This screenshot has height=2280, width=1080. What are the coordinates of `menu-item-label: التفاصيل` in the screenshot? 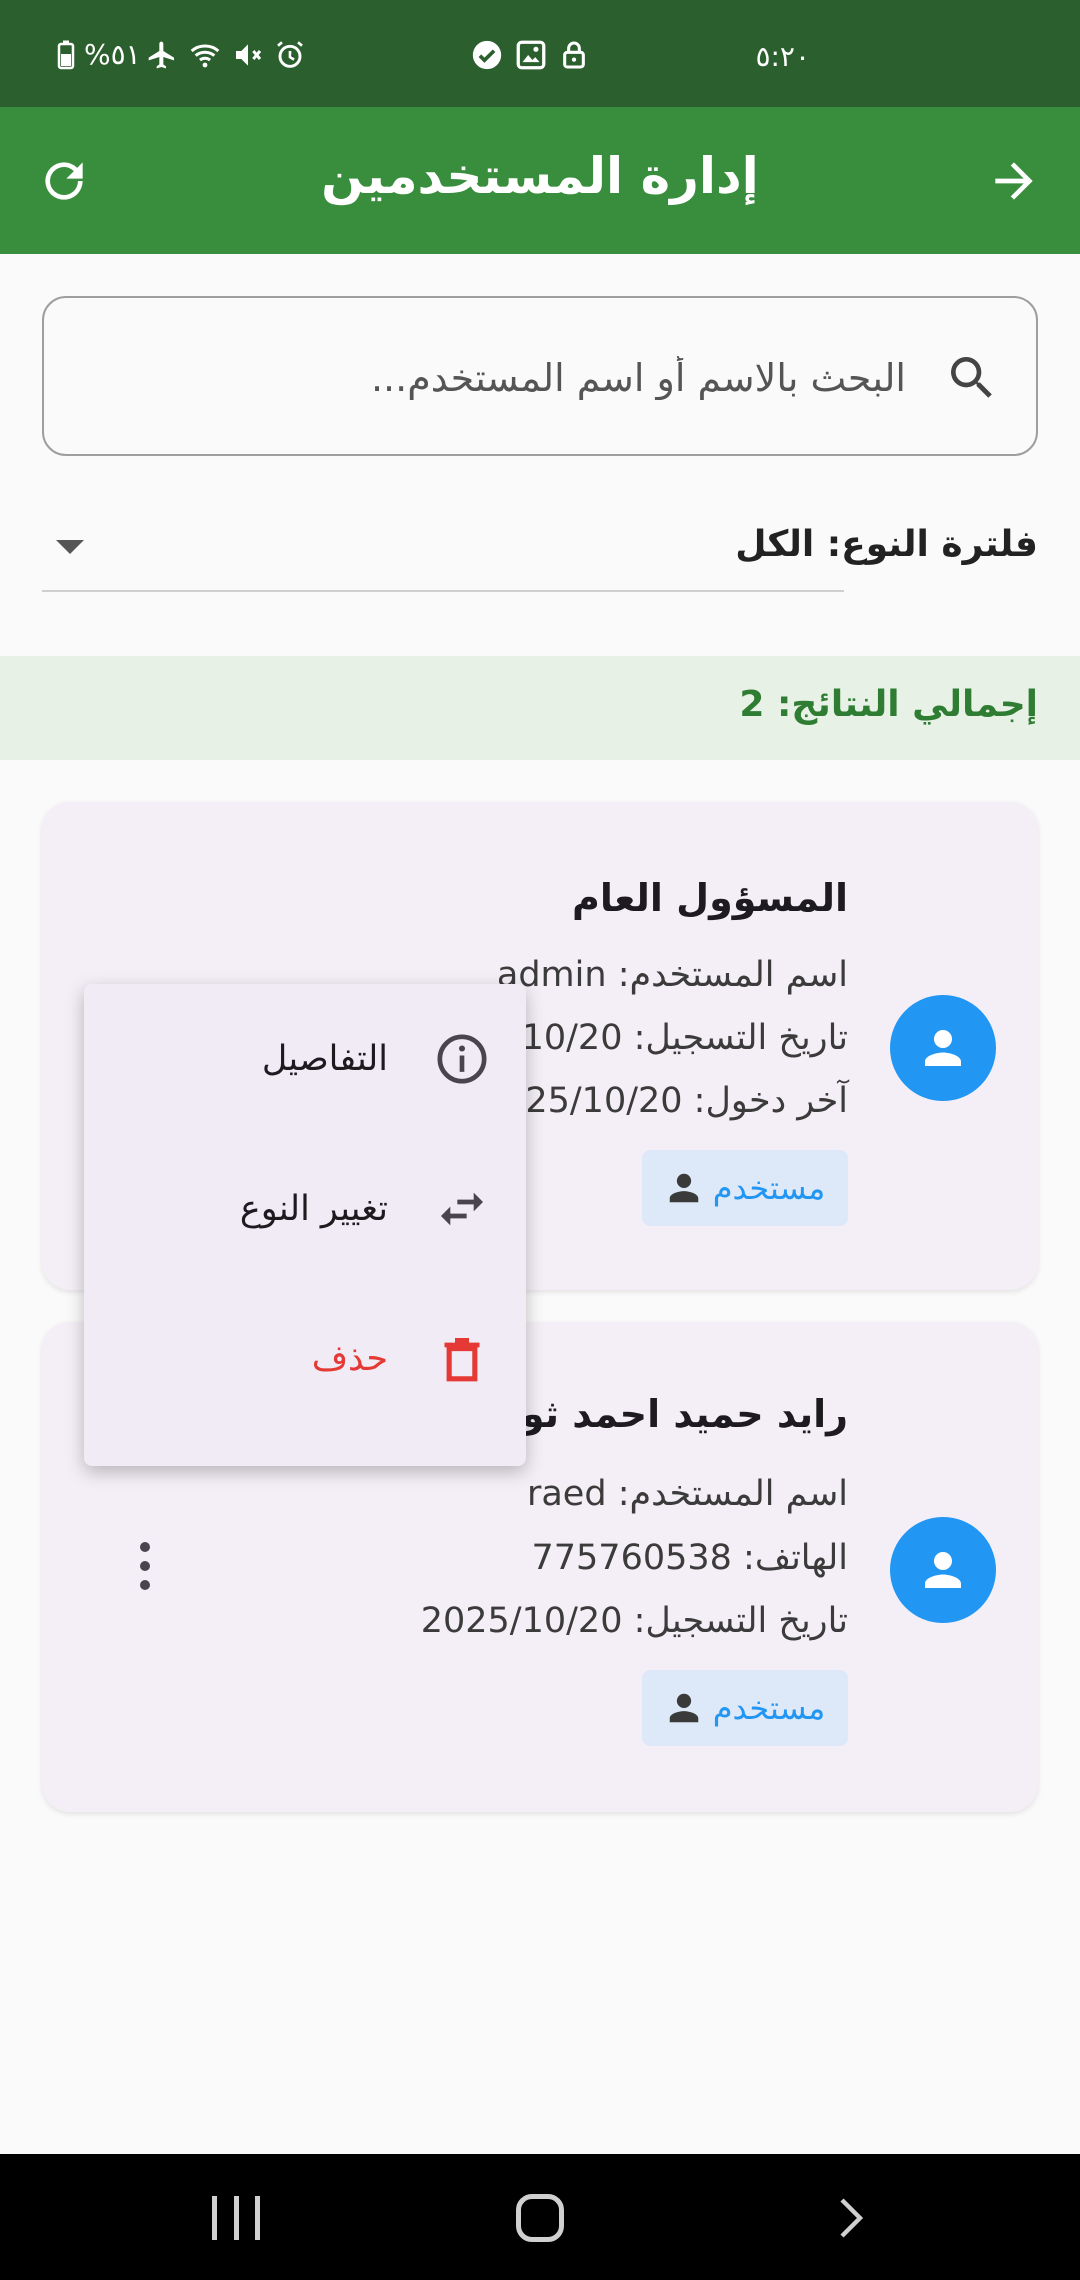 It's located at (324, 1059).